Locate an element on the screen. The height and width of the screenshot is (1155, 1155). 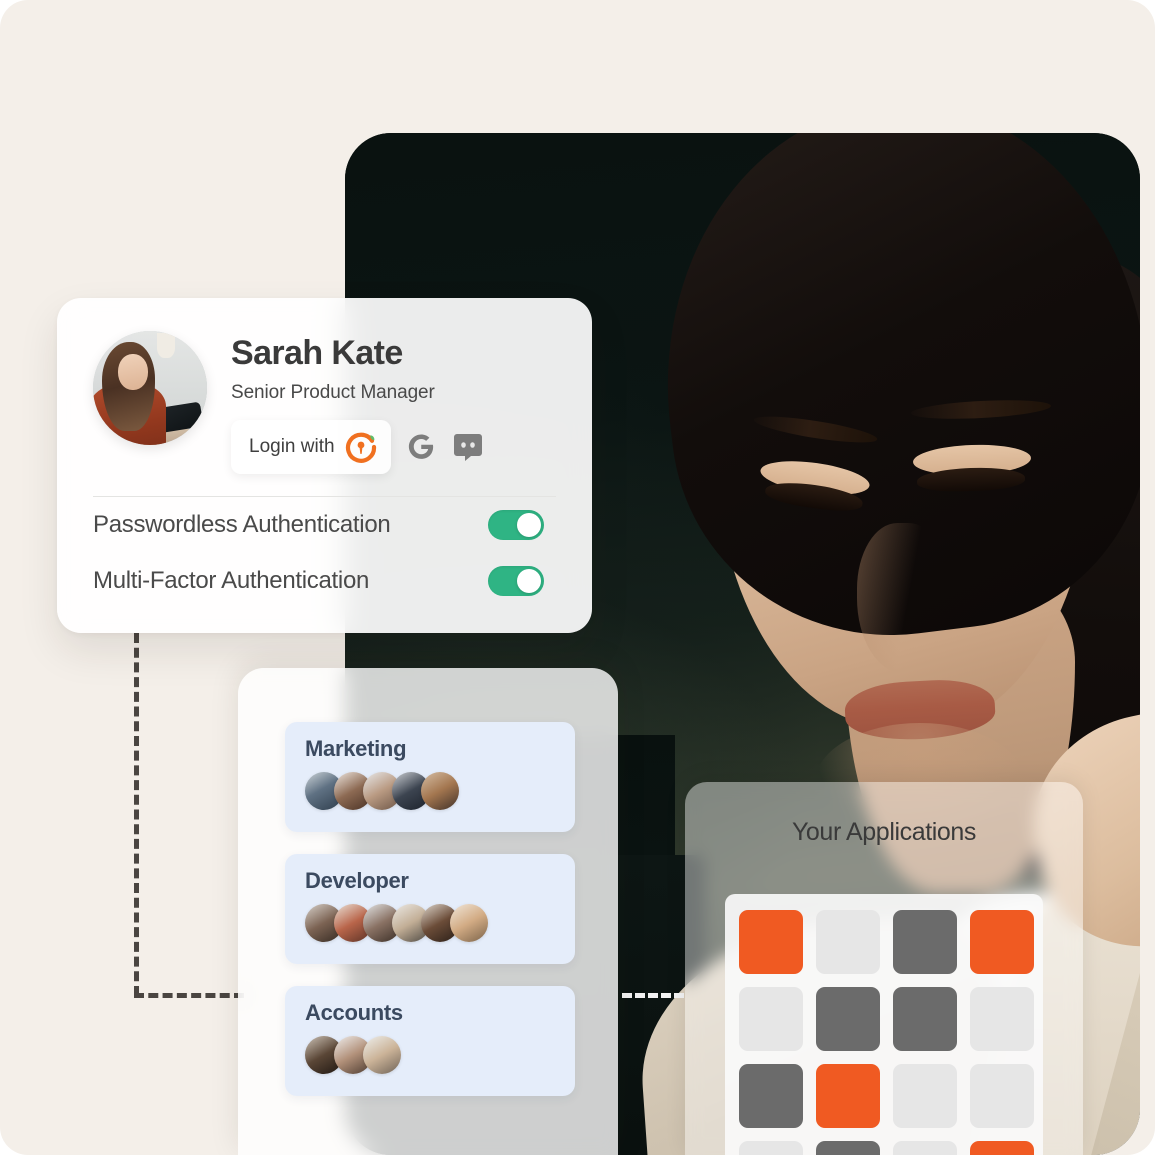
team-card-marketing: Marketing is located at coordinates (430, 777).